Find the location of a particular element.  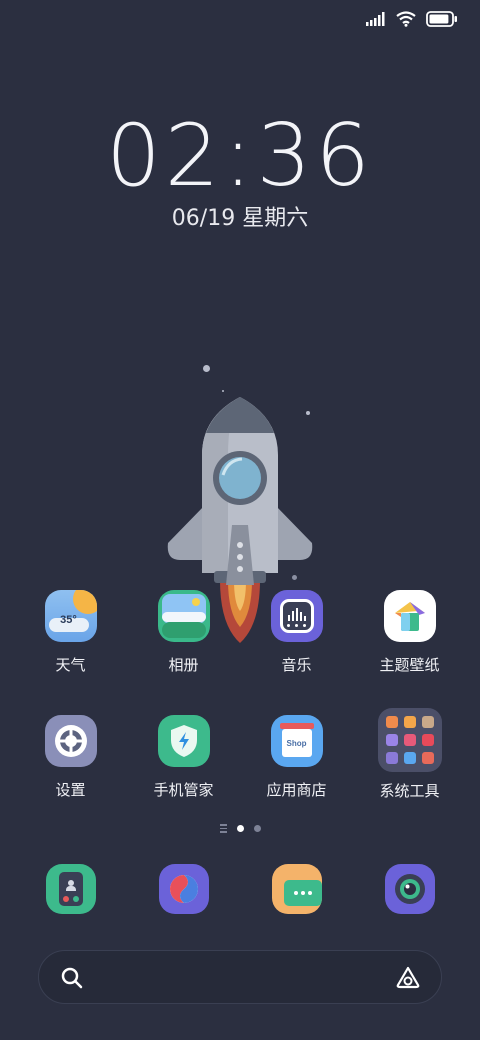

app-label: 设置 is located at coordinates (70, 790).